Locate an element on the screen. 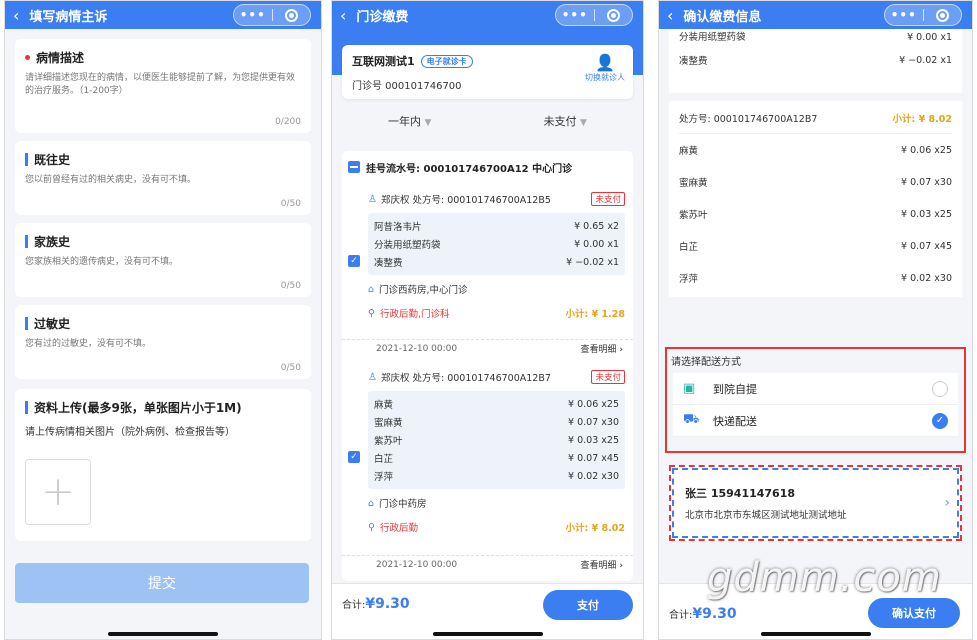 The image size is (977, 640). switch-patient-button: 👤 切换就诊人 is located at coordinates (605, 68).